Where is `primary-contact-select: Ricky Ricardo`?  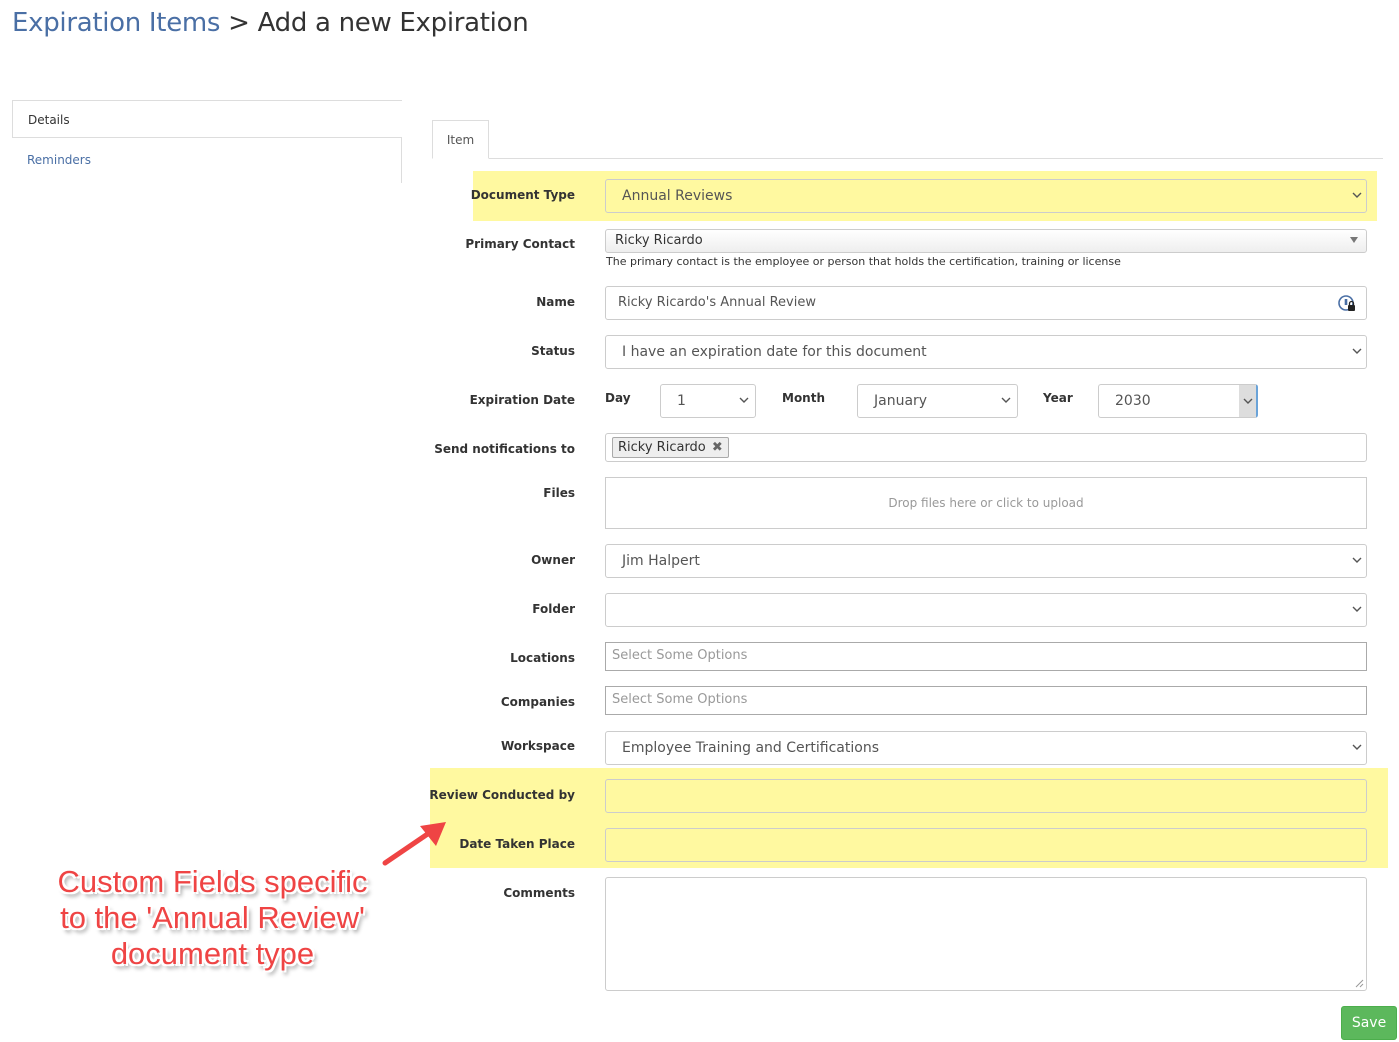 primary-contact-select: Ricky Ricardo is located at coordinates (986, 241).